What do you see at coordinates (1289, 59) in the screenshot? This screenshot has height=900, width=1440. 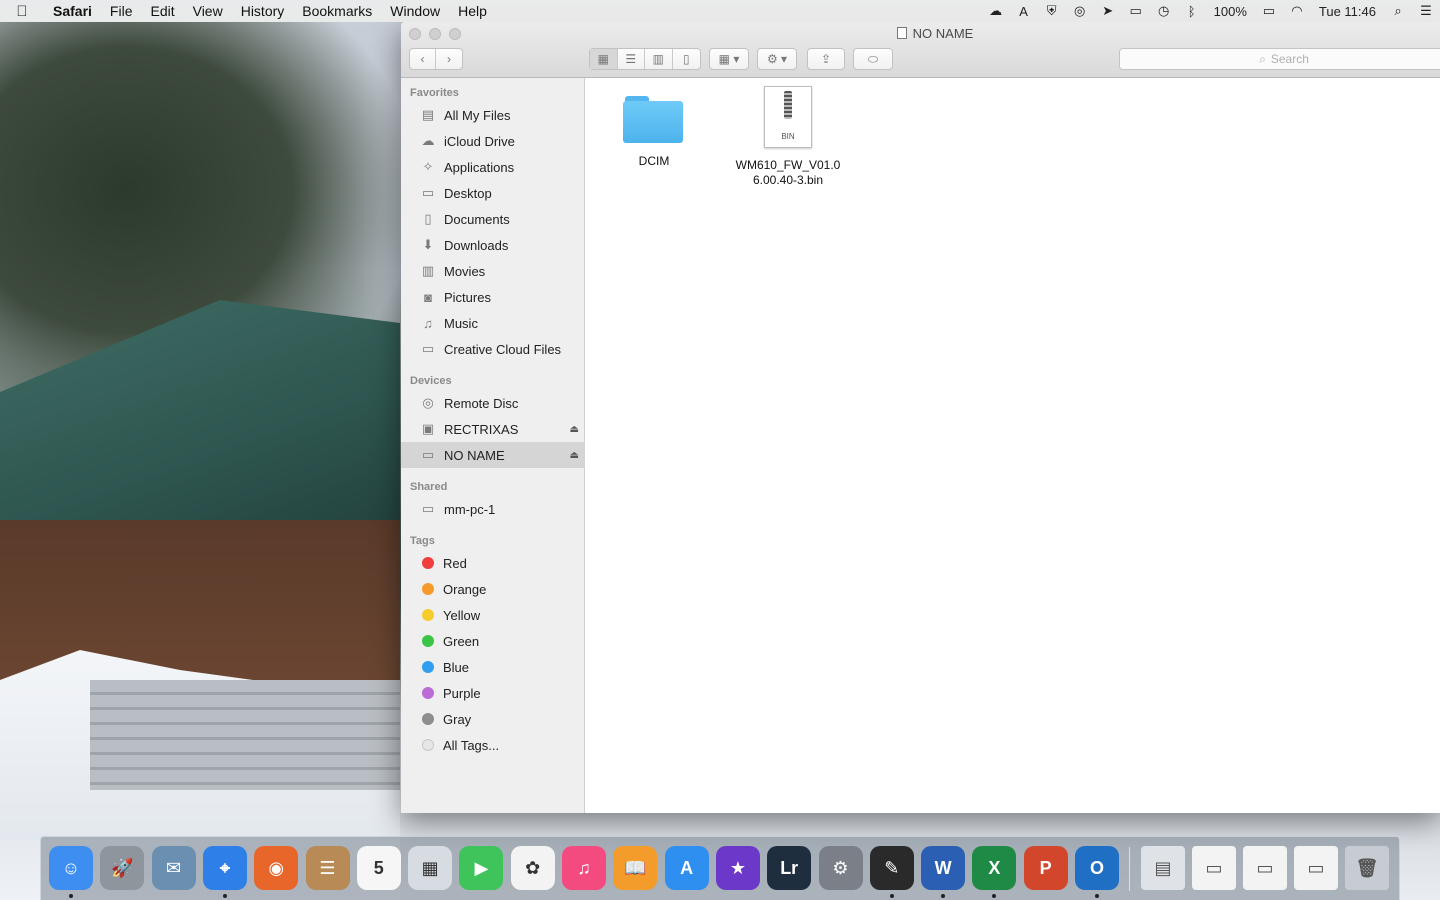 I see `search-placeholder: Search` at bounding box center [1289, 59].